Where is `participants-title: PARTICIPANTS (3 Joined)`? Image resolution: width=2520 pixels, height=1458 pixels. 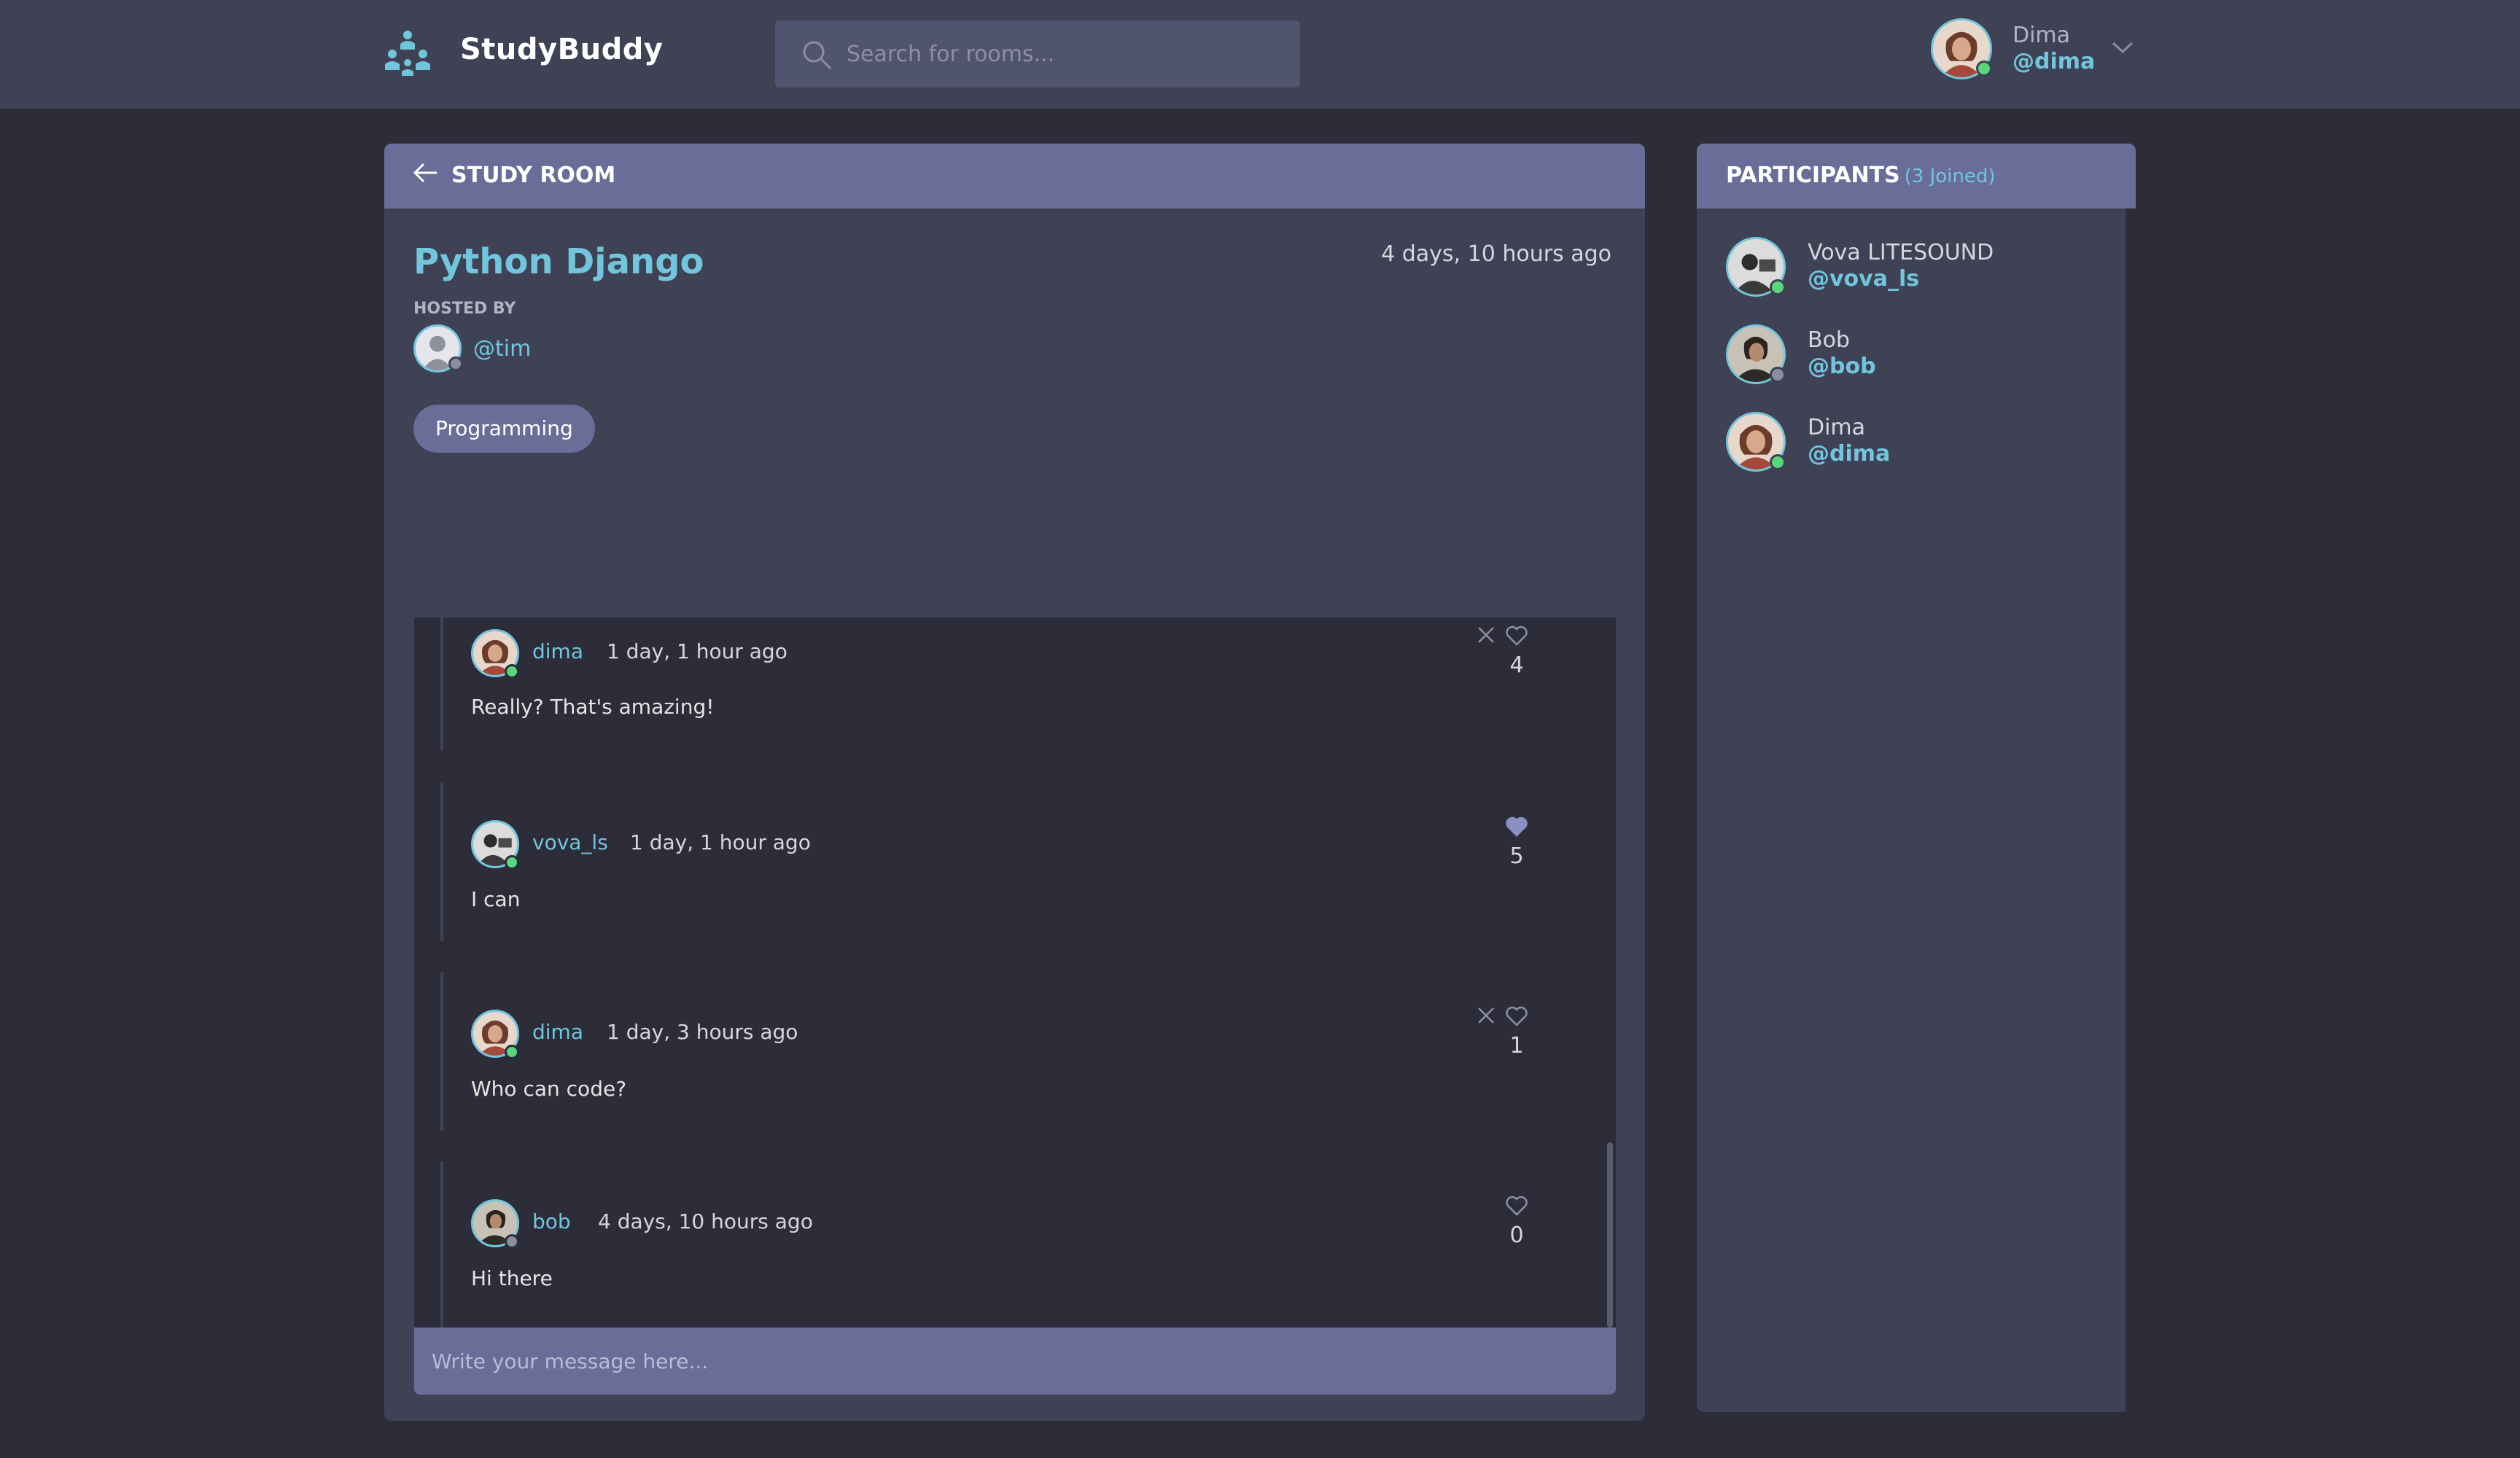
participants-title: PARTICIPANTS (3 Joined) is located at coordinates (1861, 175).